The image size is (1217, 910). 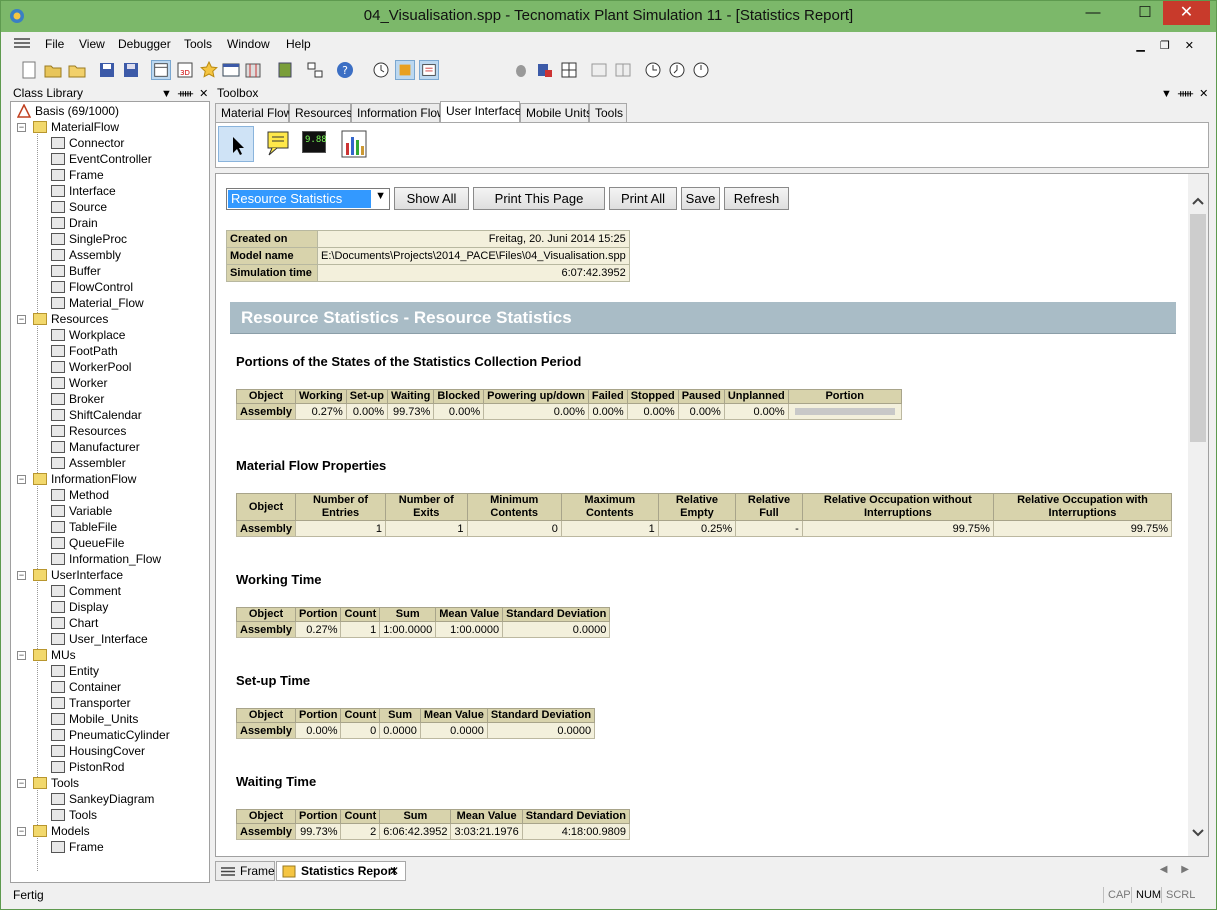 What do you see at coordinates (1198, 328) in the screenshot?
I see `scroll-thumb` at bounding box center [1198, 328].